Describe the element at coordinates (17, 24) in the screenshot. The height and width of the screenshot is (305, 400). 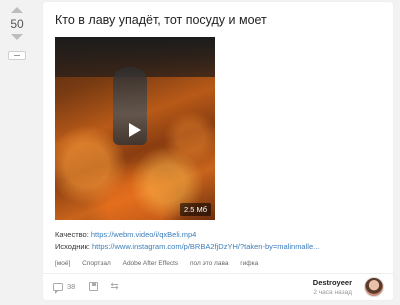
I see `post-rating: 50` at that location.